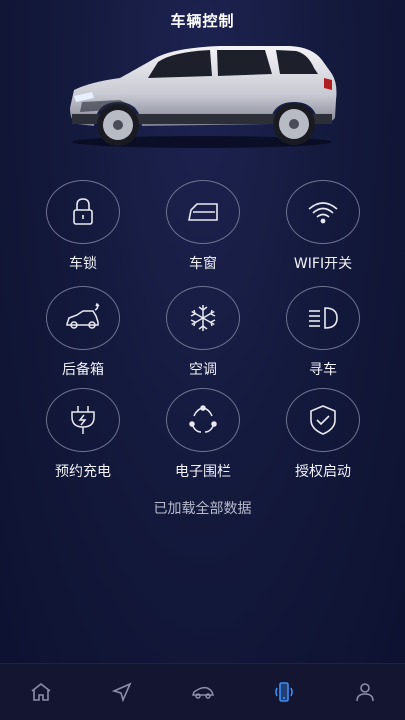 The image size is (405, 720). I want to click on phone-vibrate-icon, so click(283, 692).